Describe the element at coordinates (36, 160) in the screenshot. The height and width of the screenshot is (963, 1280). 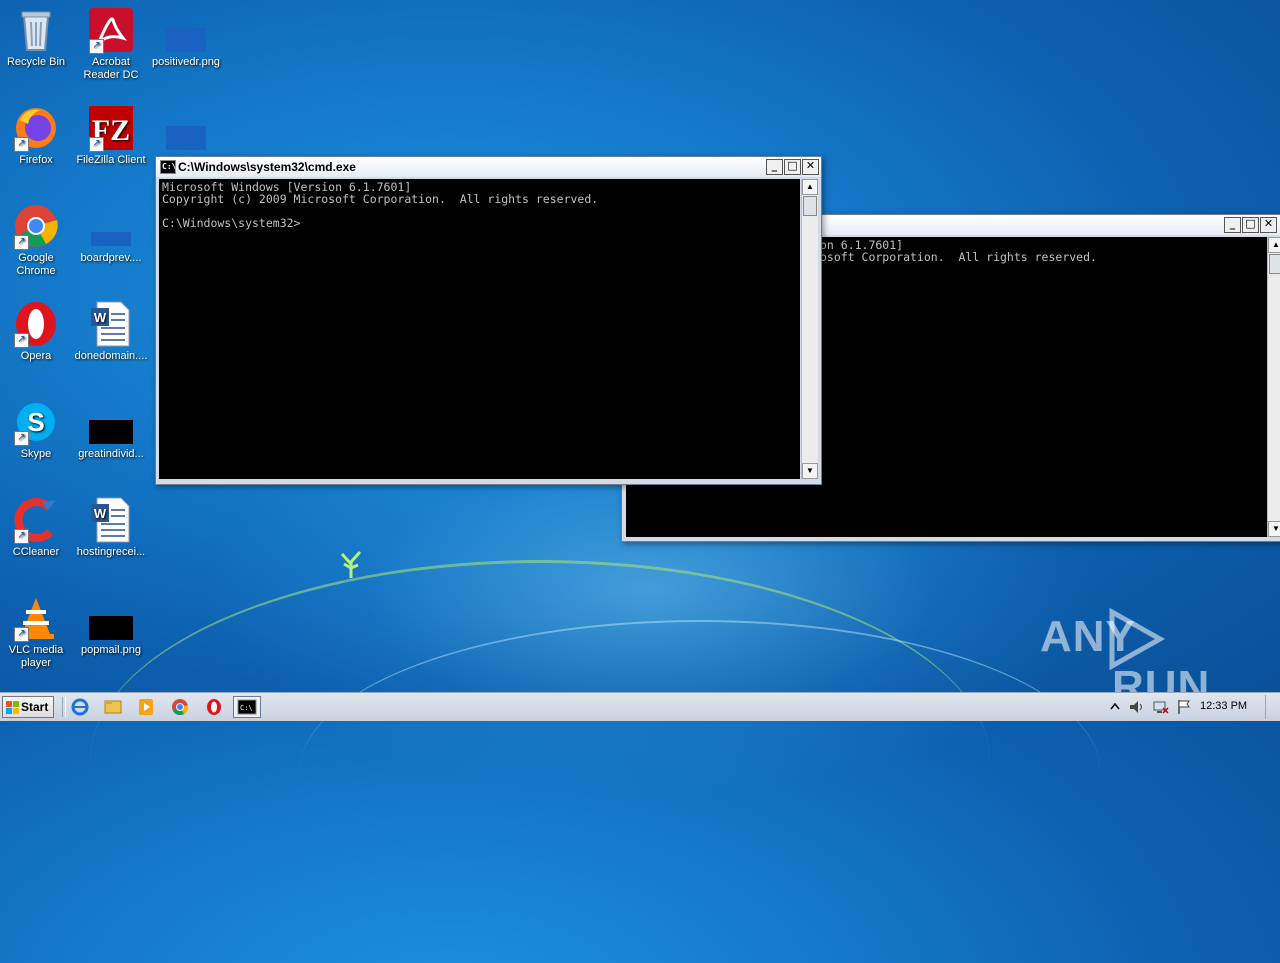
I see `desktop-icon-label: Firefox` at that location.